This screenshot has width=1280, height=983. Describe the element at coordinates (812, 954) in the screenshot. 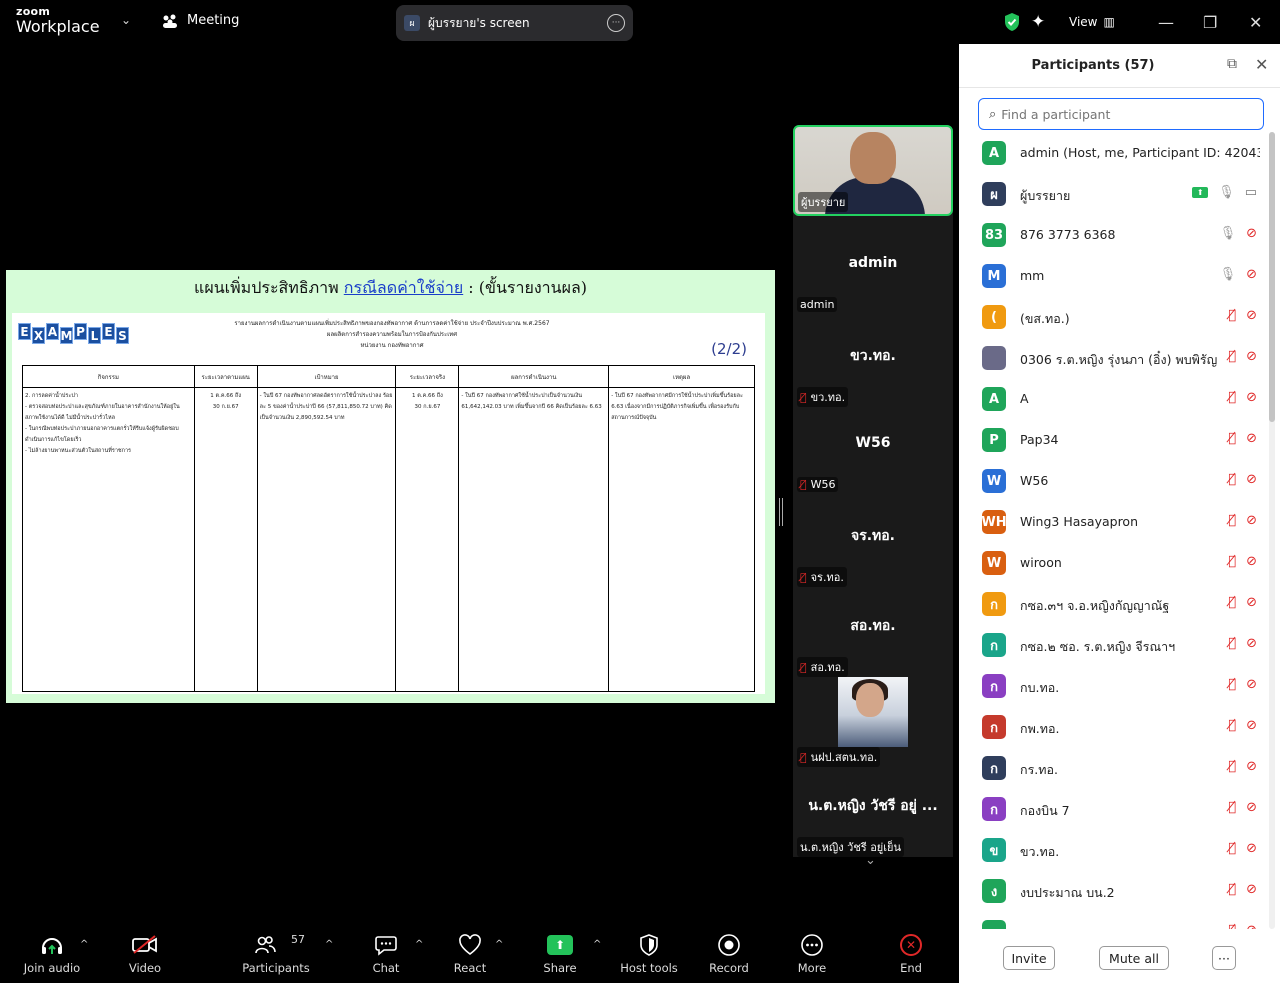

I see `more-button: More` at that location.